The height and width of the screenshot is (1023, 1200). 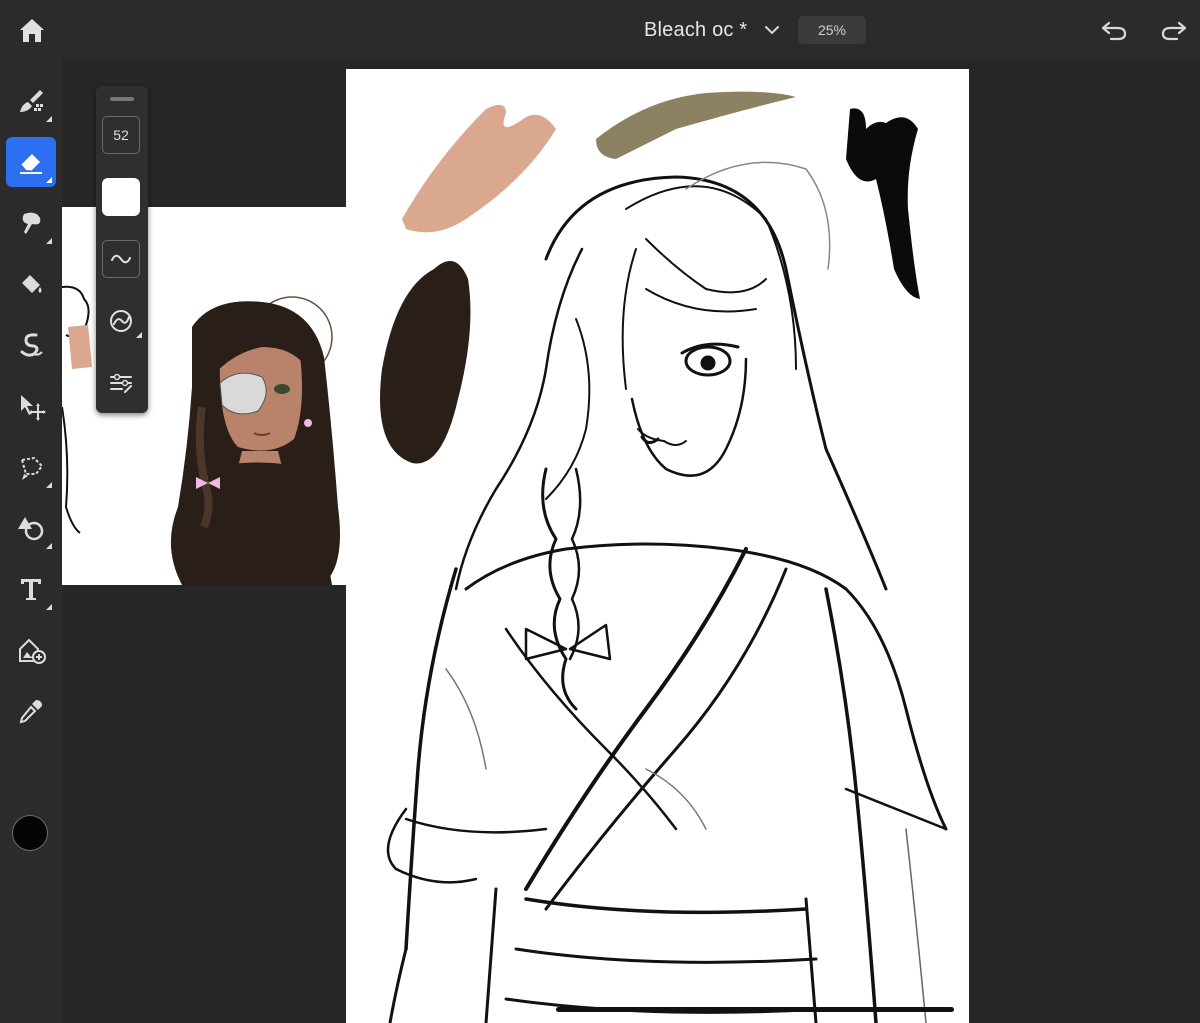 I want to click on shapes-tool, so click(x=31, y=528).